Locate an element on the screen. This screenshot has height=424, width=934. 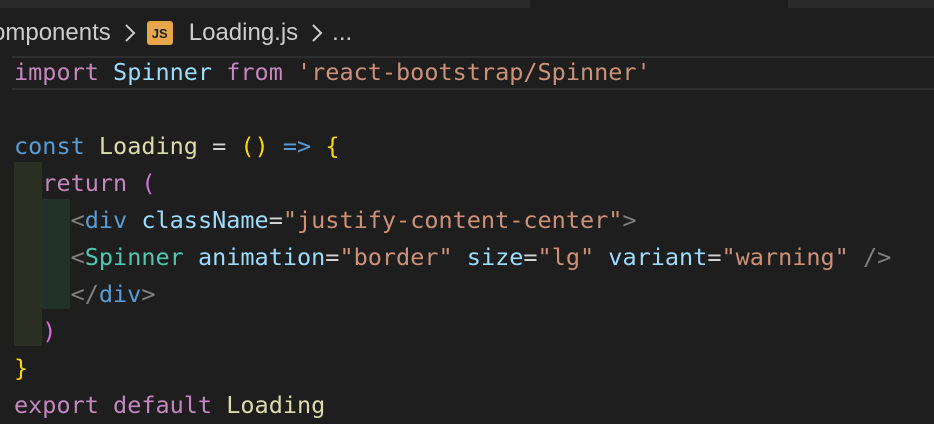
tab-bar-edge is located at coordinates (467, 4).